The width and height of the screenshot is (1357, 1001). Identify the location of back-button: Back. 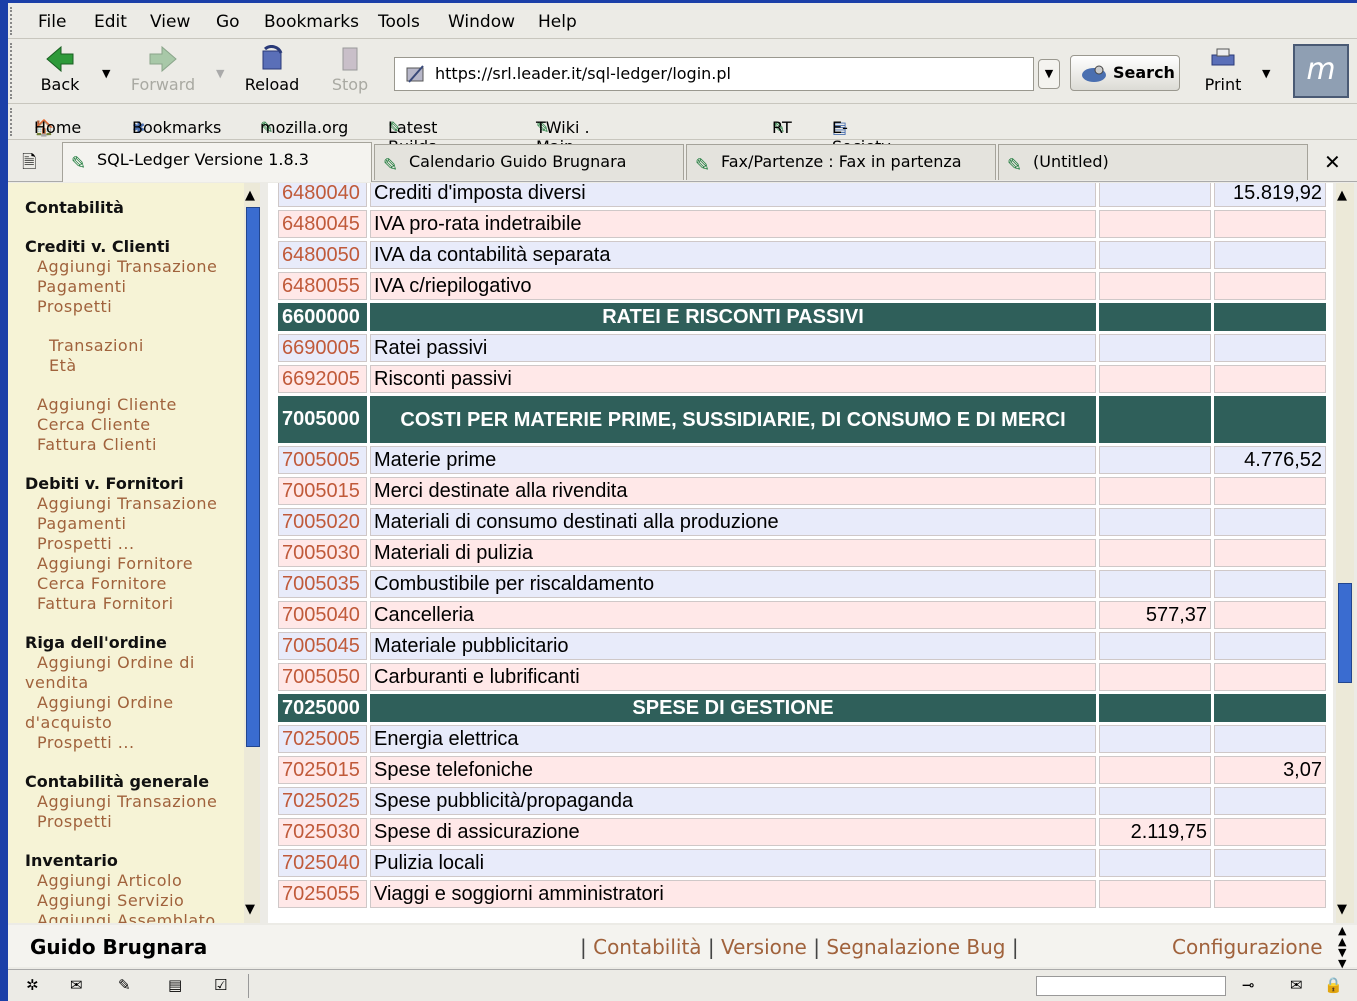
(60, 72).